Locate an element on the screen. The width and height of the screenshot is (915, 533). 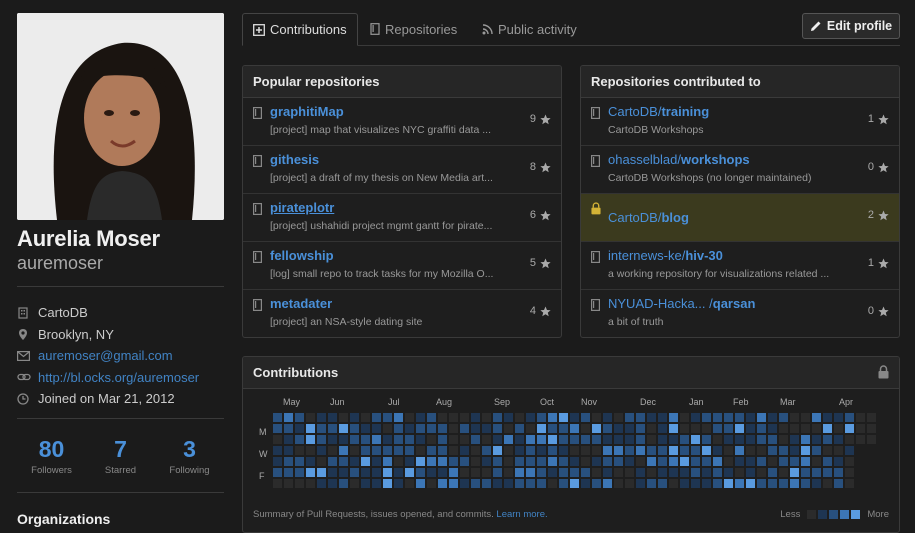
repo-link: CartoDB/training is located at coordinates (658, 111).